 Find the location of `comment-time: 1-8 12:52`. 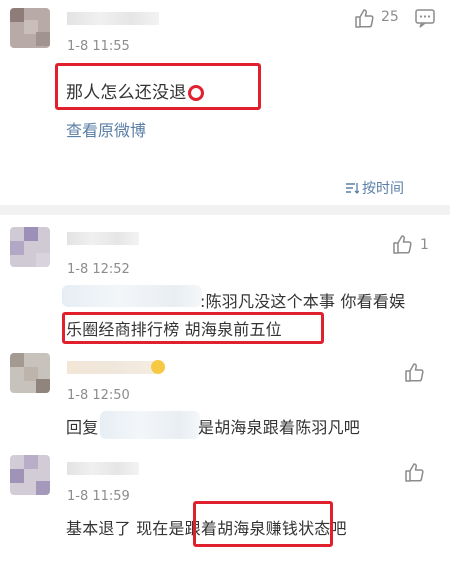

comment-time: 1-8 12:52 is located at coordinates (98, 269).